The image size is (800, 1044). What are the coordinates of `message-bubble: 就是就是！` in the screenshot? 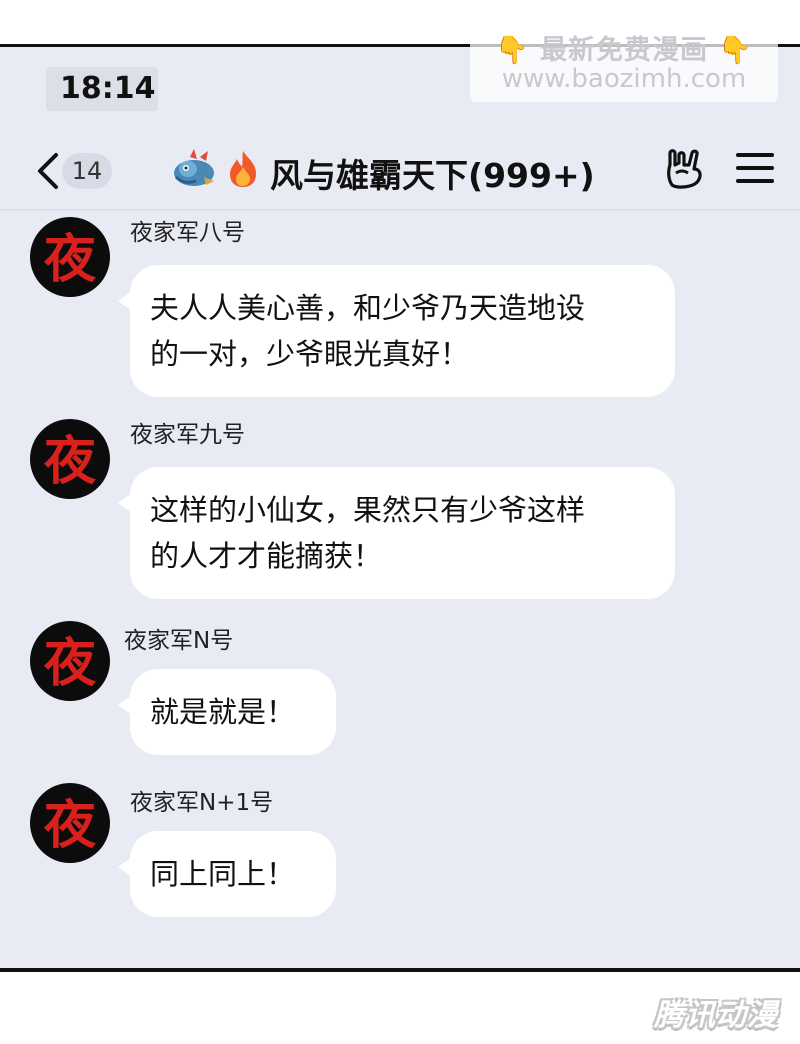 It's located at (227, 712).